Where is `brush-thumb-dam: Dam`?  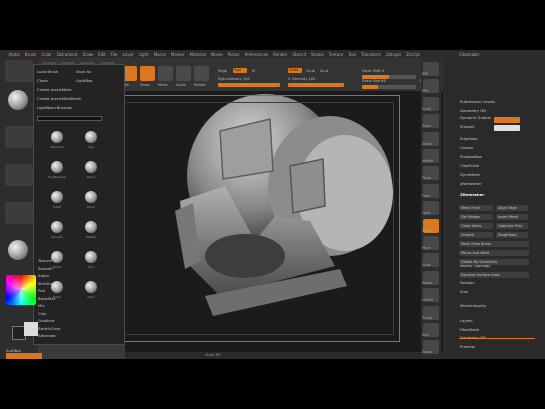
brush-thumb-dam: Dam is located at coordinates (91, 289).